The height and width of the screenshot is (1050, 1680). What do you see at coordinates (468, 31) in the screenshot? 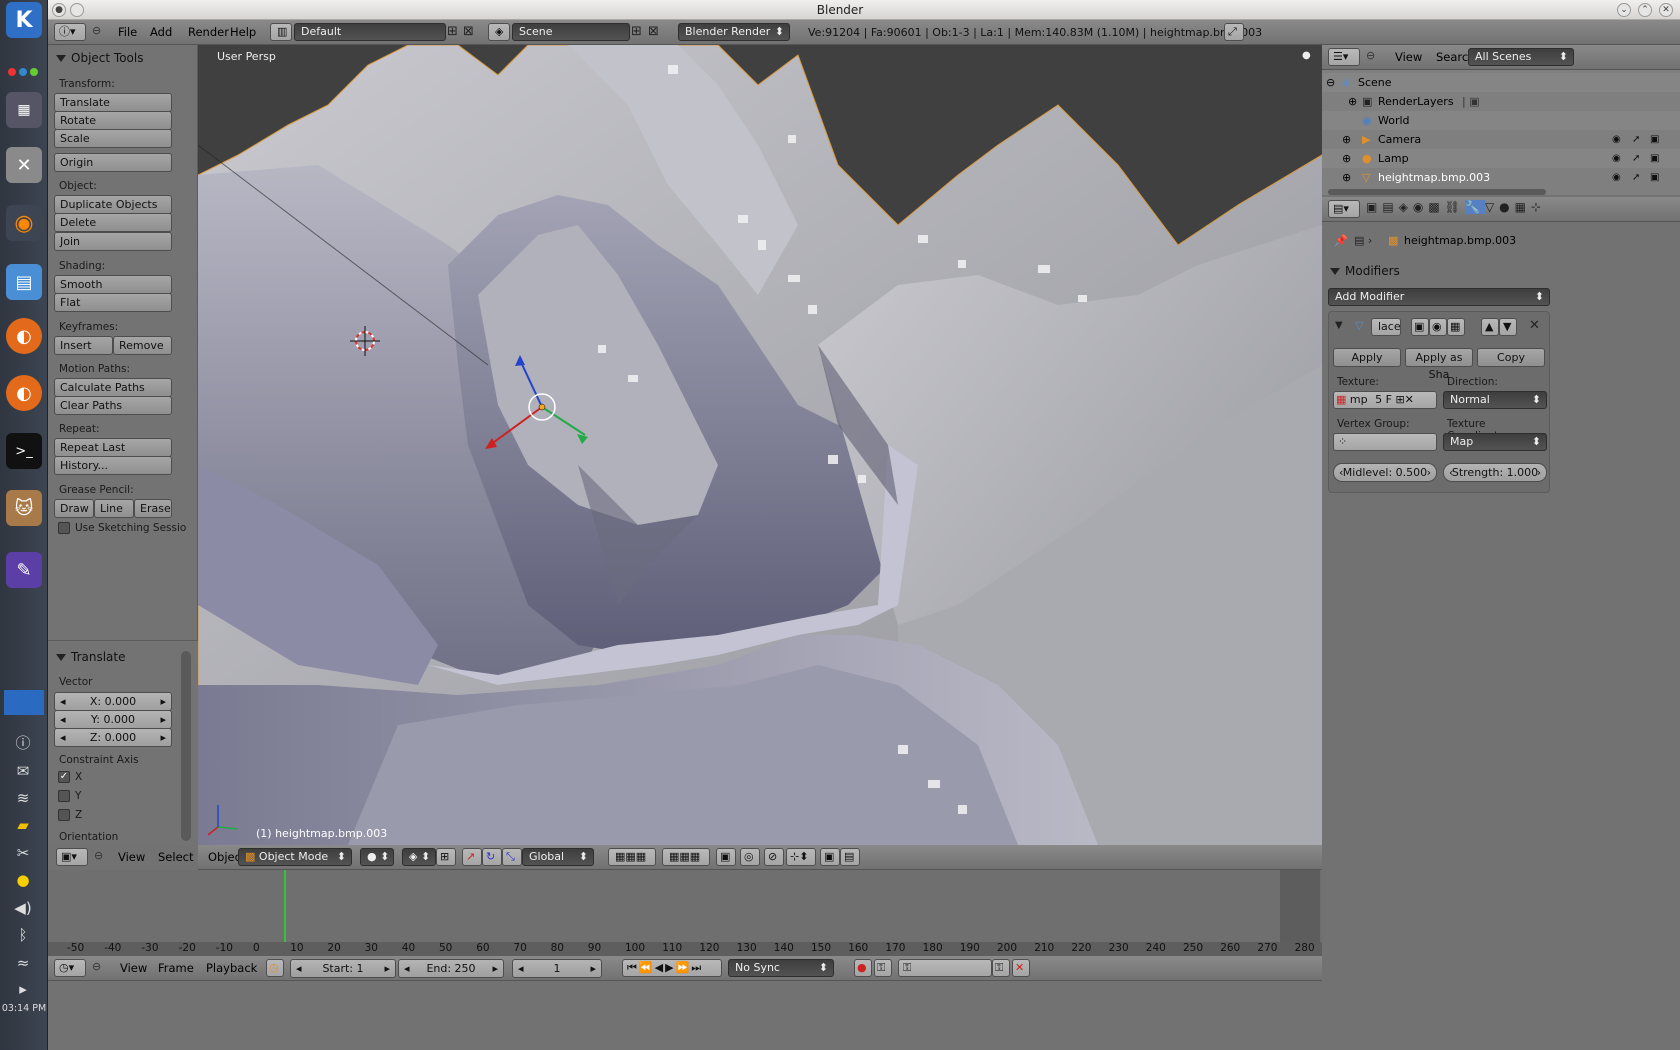
I see `remove-layout-icon: ⊠` at bounding box center [468, 31].